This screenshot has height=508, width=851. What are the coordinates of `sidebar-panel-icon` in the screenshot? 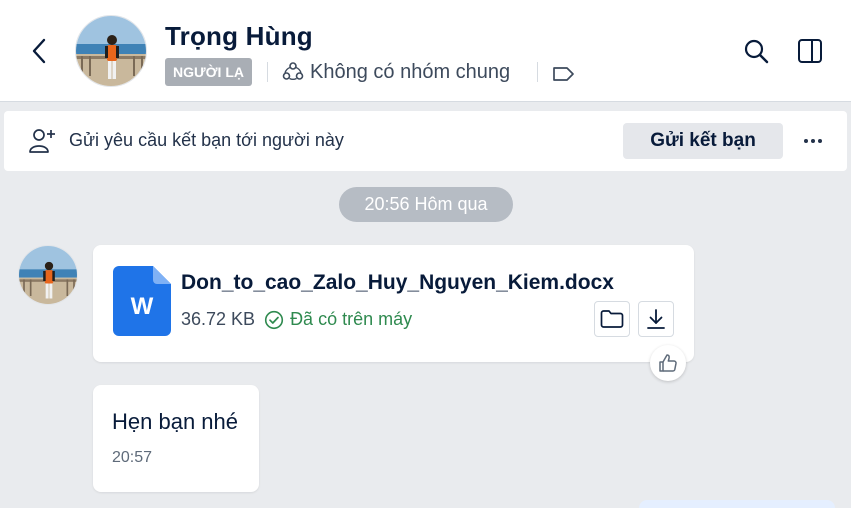 It's located at (810, 51).